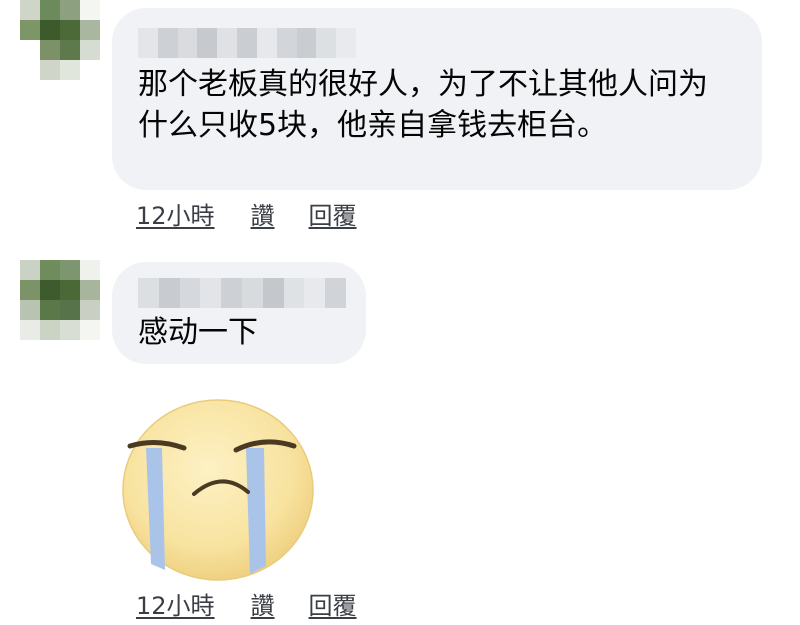 This screenshot has width=800, height=625. What do you see at coordinates (218, 490) in the screenshot?
I see `crying-face-icon` at bounding box center [218, 490].